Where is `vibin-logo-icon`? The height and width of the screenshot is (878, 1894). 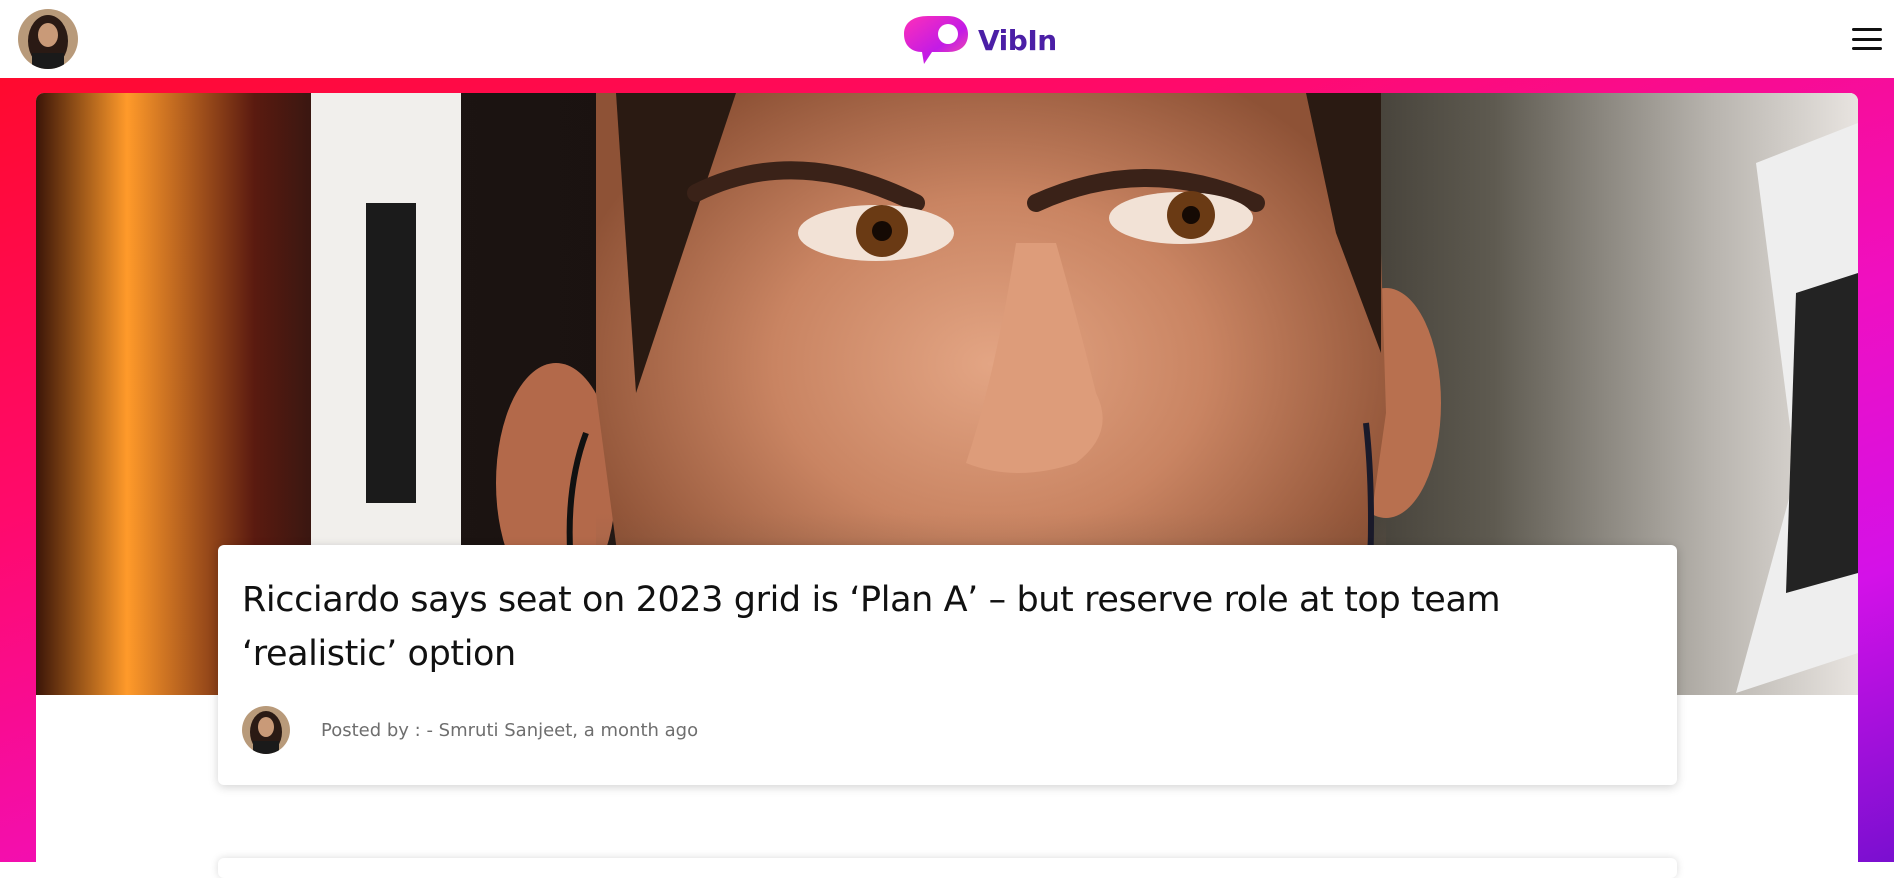
vibin-logo-icon is located at coordinates (936, 40).